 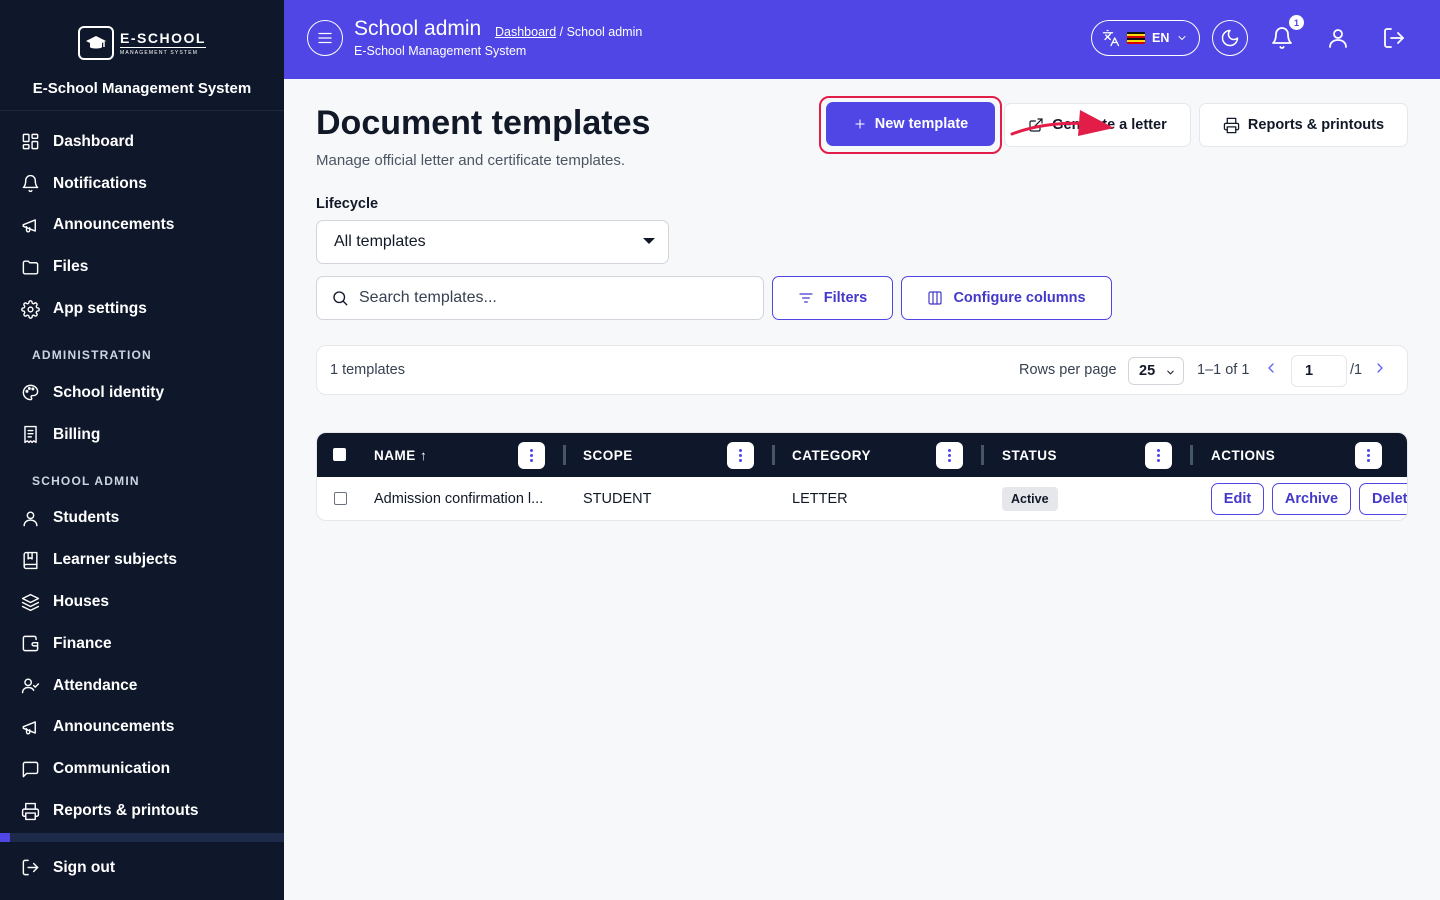 I want to click on edit-button: Edit, so click(x=1237, y=499).